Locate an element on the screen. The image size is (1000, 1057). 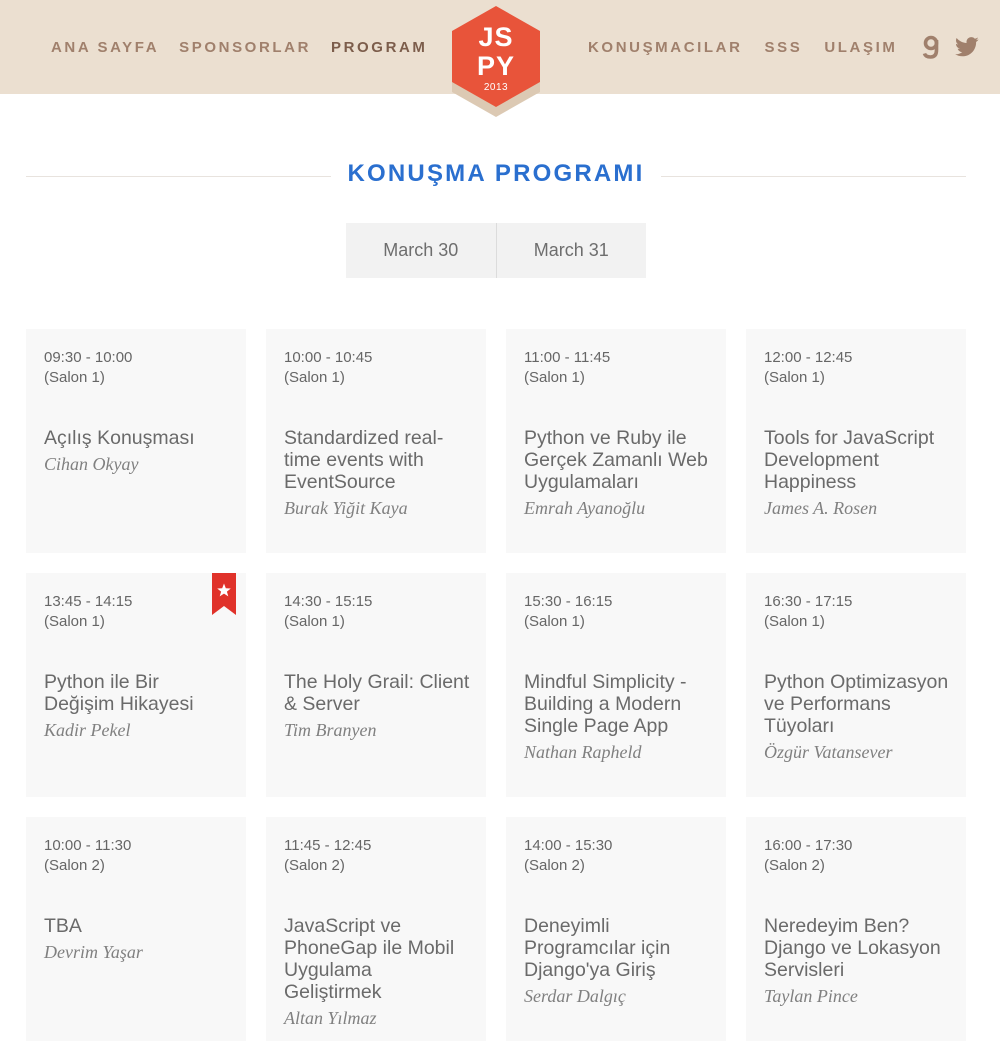
session-time: 11:45 - 12:45 is located at coordinates (328, 845).